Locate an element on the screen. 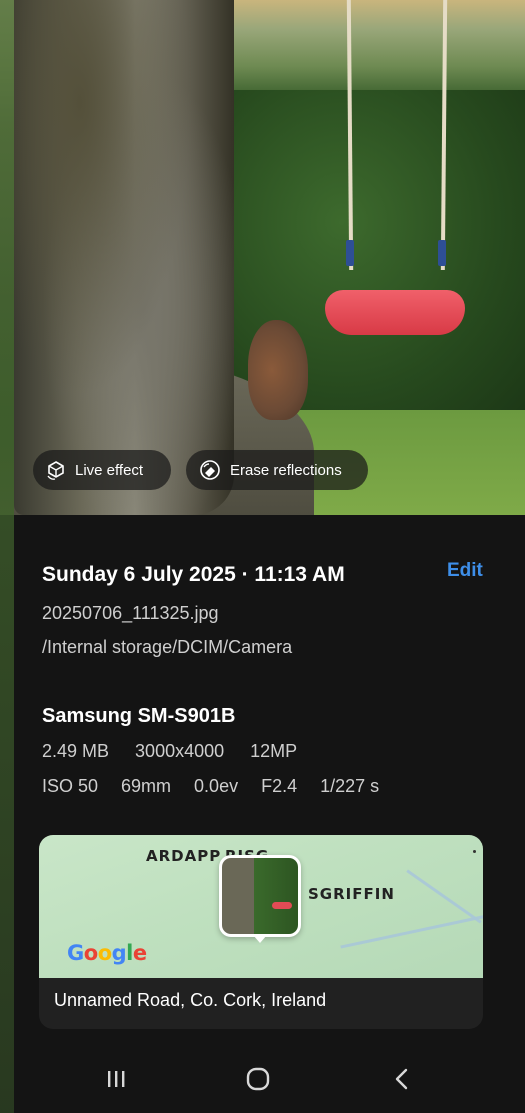  photo-swing-seat is located at coordinates (395, 312).